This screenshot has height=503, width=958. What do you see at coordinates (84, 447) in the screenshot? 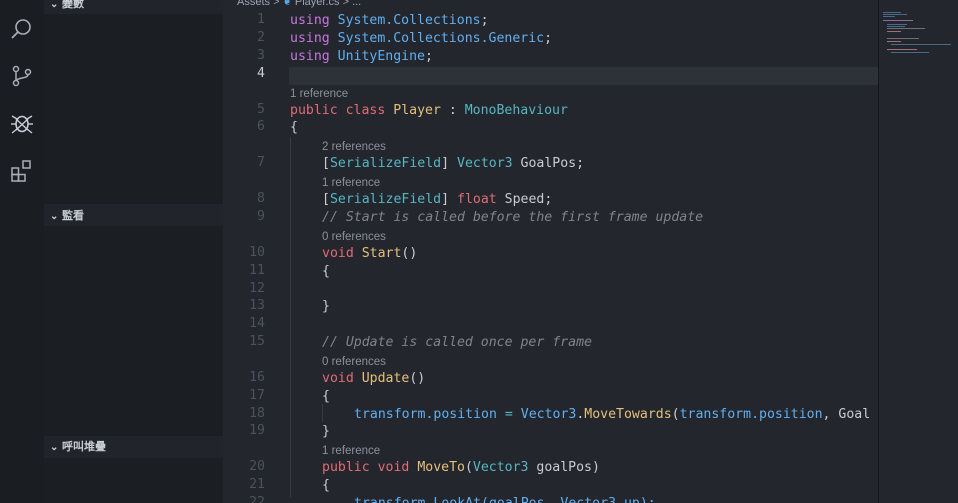
I see `call-stack-section-label: 呼叫堆疊` at bounding box center [84, 447].